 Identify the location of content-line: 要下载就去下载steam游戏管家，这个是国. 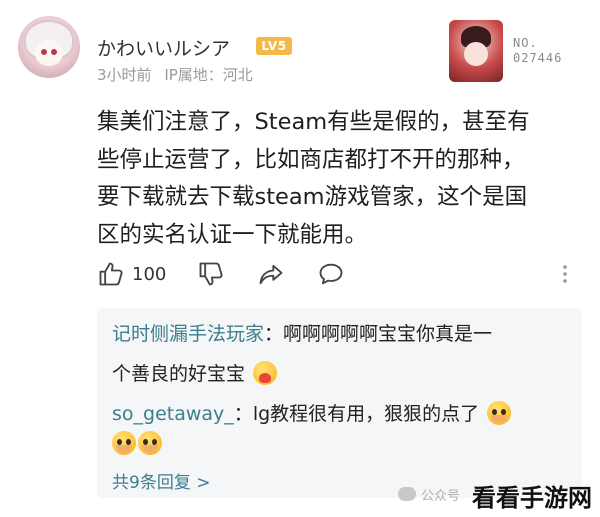
(312, 197).